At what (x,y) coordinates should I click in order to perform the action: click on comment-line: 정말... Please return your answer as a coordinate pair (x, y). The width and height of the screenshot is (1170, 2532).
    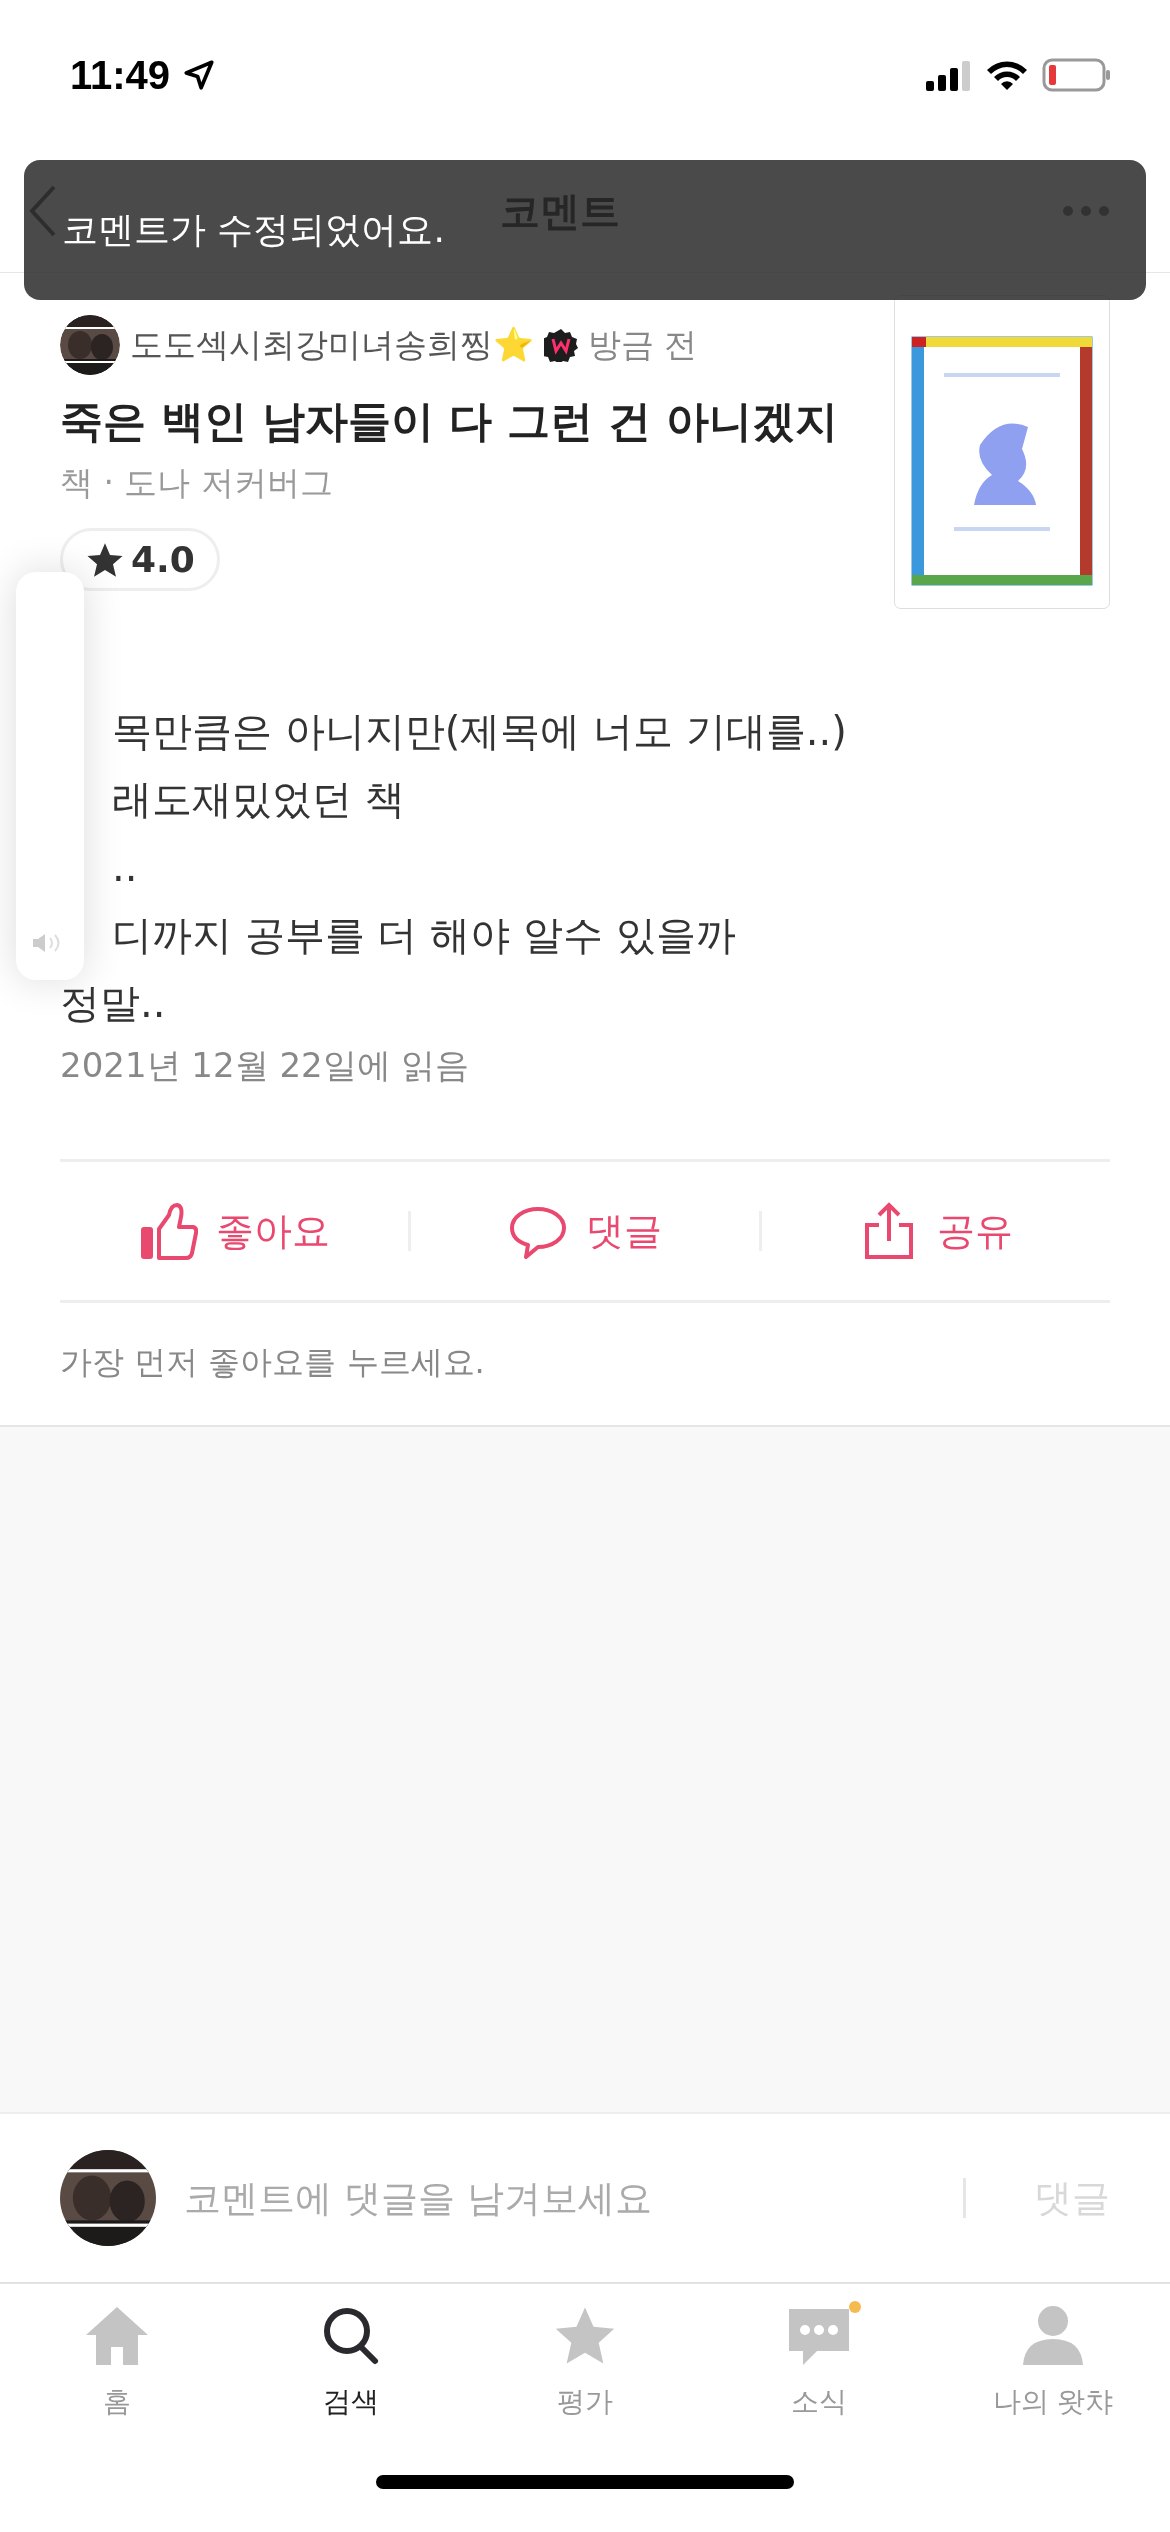
    Looking at the image, I should click on (113, 1003).